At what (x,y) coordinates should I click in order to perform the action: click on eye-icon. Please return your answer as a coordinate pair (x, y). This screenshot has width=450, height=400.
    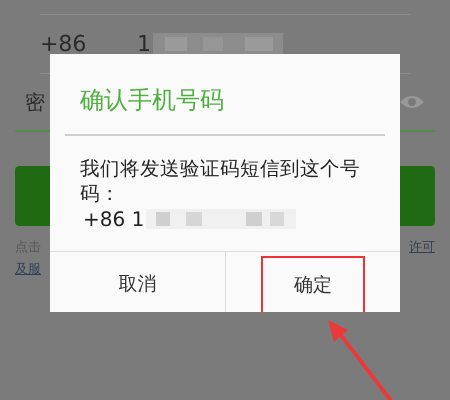
    Looking at the image, I should click on (412, 102).